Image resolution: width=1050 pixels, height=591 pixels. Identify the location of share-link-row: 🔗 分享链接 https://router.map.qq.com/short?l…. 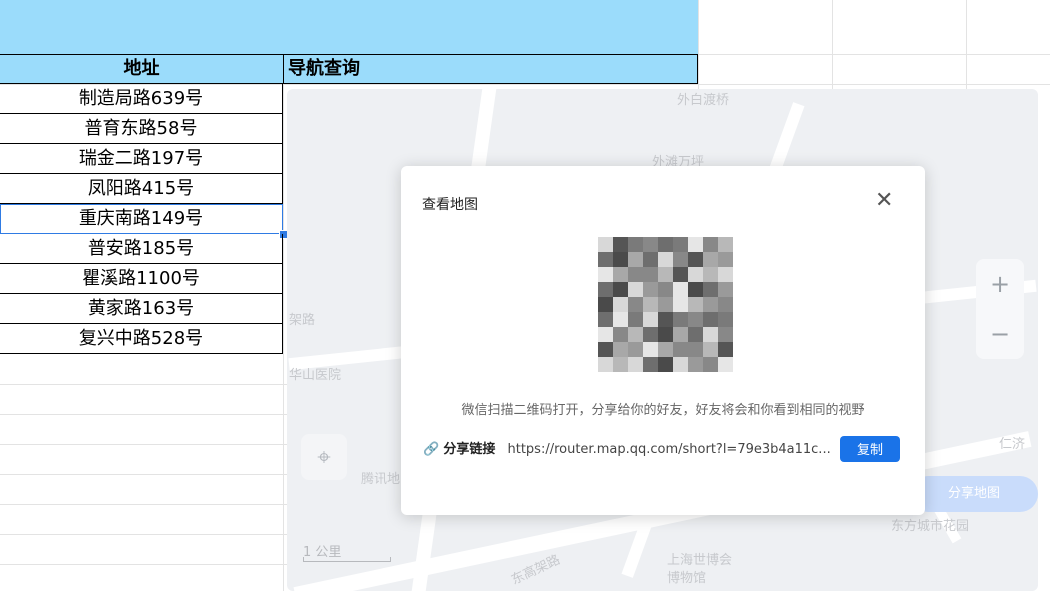
(627, 447).